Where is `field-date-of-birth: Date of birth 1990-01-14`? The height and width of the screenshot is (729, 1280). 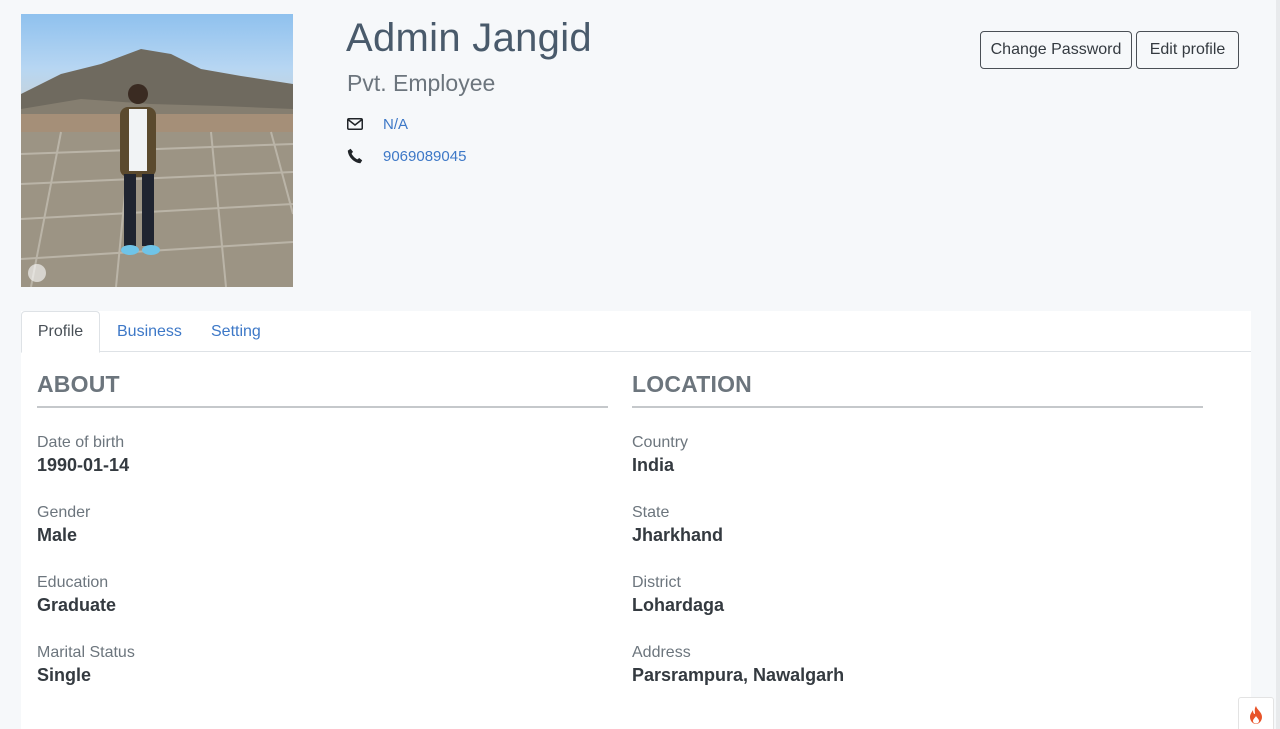
field-date-of-birth: Date of birth 1990-01-14 is located at coordinates (83, 455).